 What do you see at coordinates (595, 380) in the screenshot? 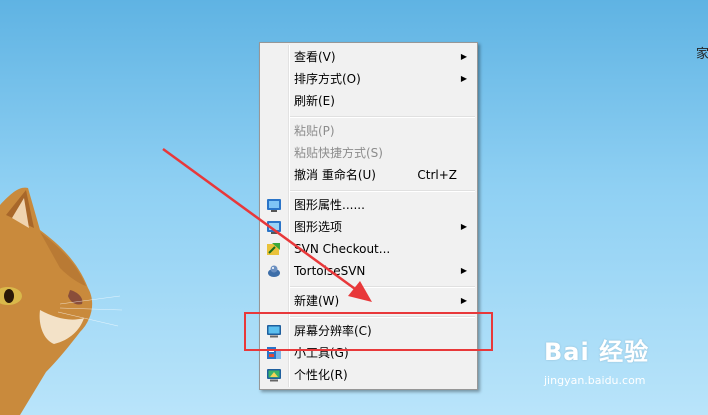
I see `watermark-url: jingyan.baidu.com` at bounding box center [595, 380].